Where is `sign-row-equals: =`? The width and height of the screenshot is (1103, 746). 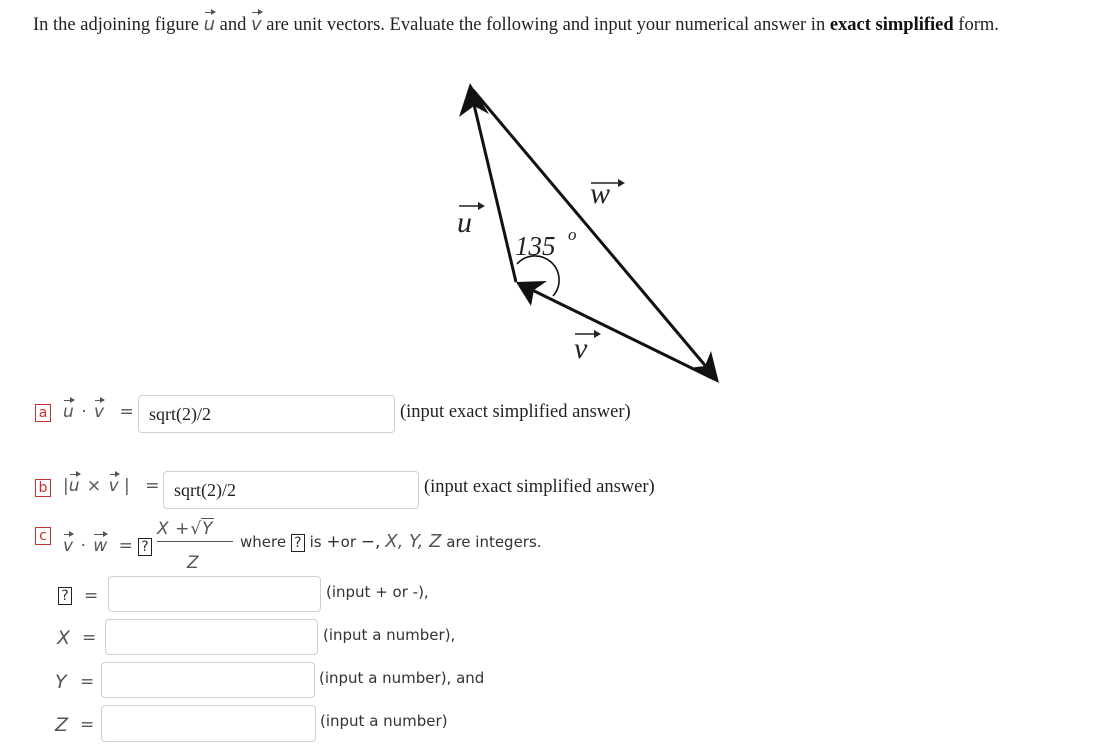
sign-row-equals: = is located at coordinates (91, 596).